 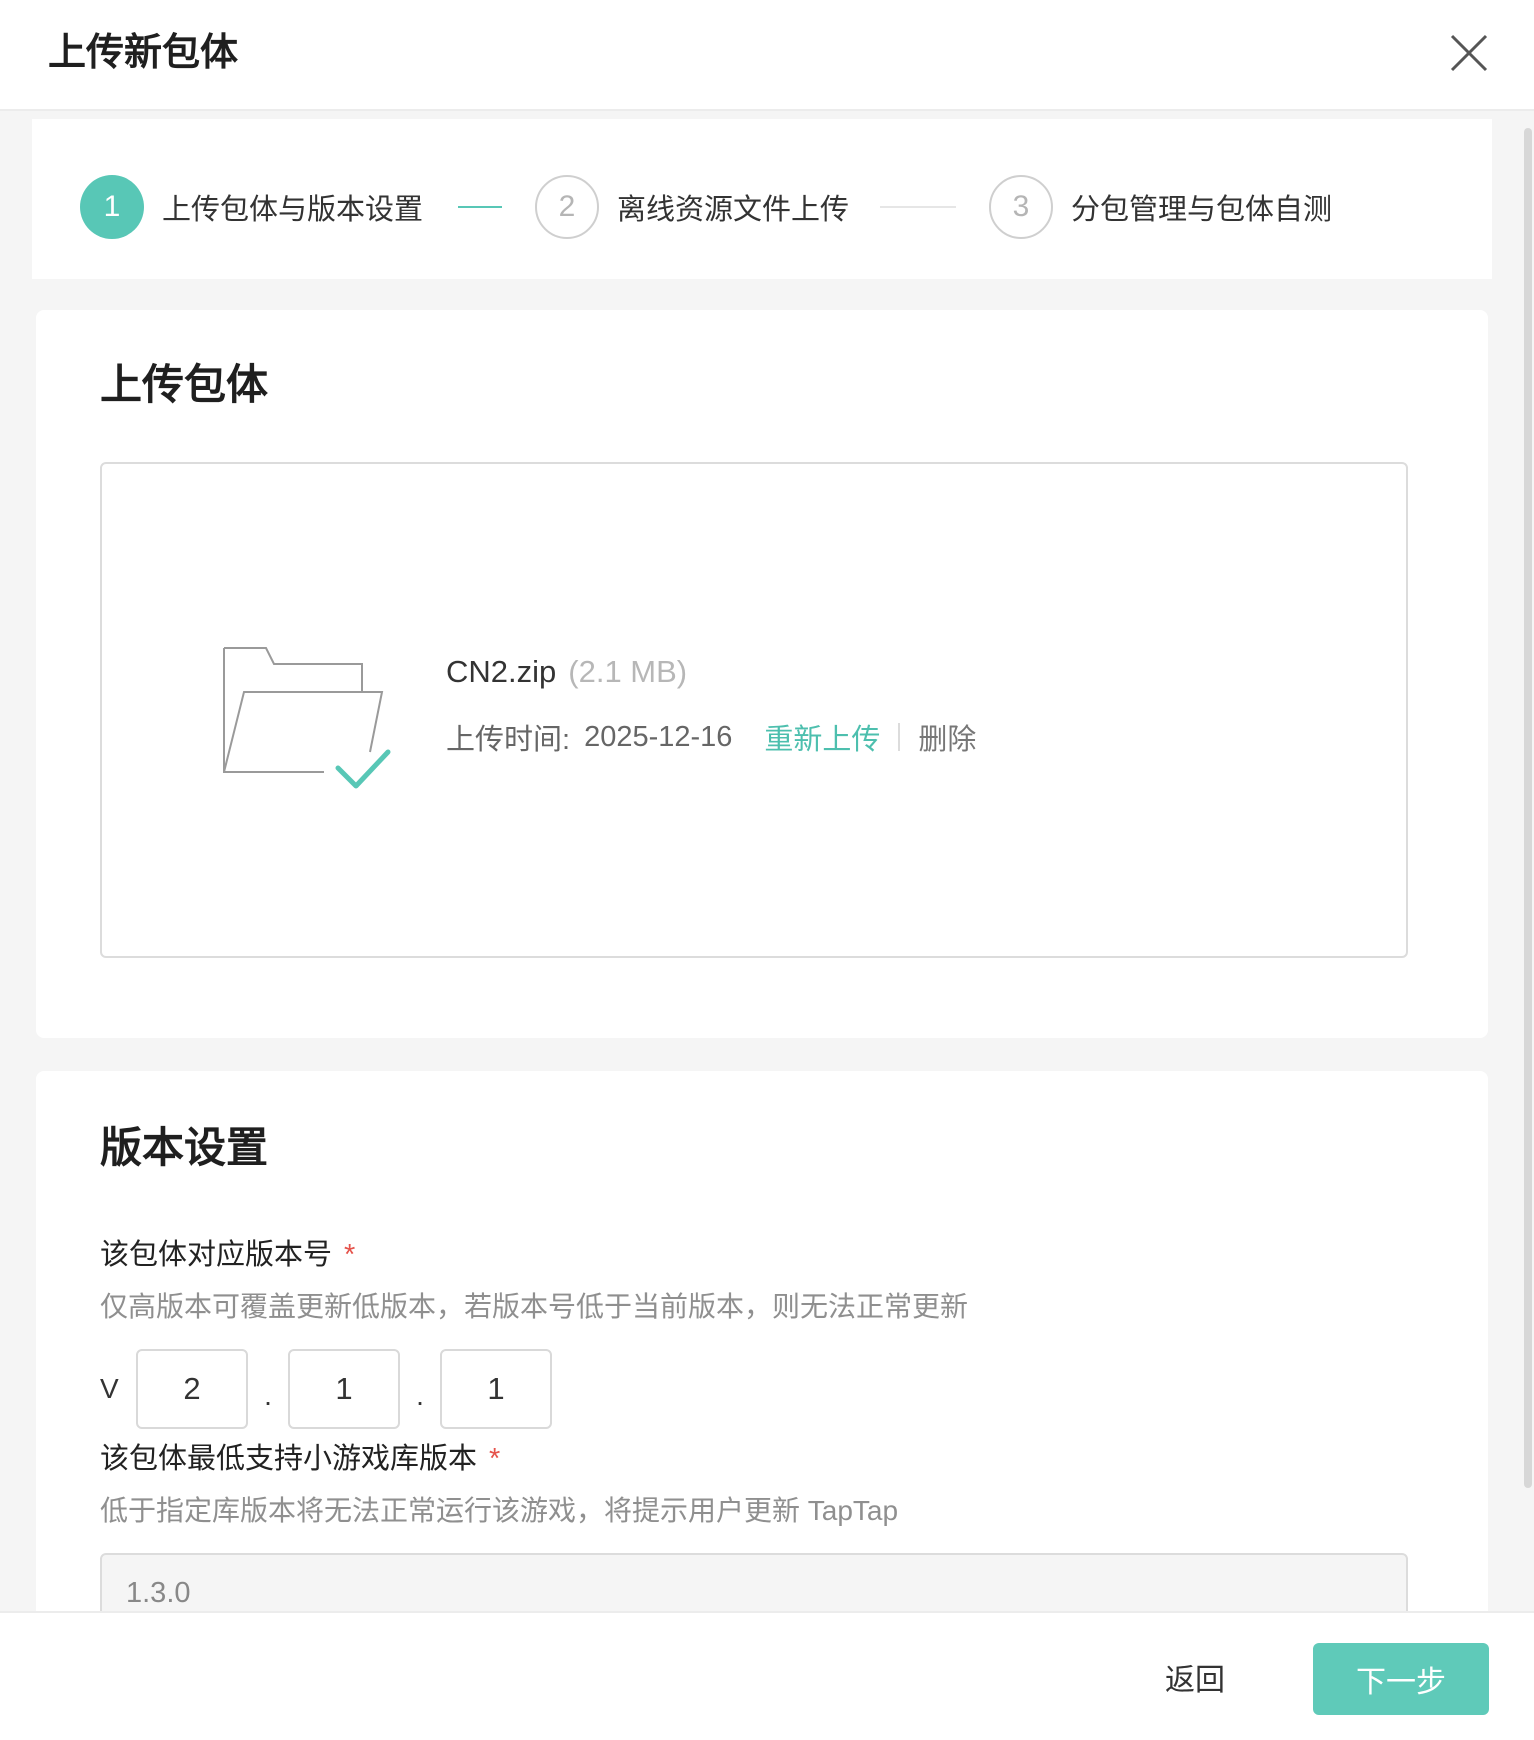 I want to click on version-major-input: 2, so click(x=192, y=1389).